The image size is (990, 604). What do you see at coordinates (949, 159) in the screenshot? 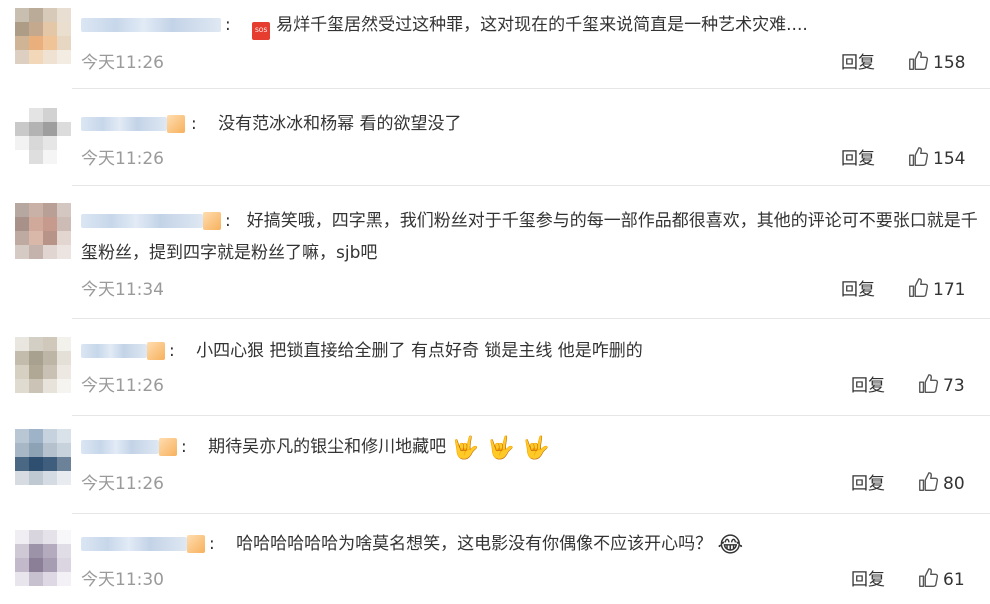
I see `like-count: 154` at bounding box center [949, 159].